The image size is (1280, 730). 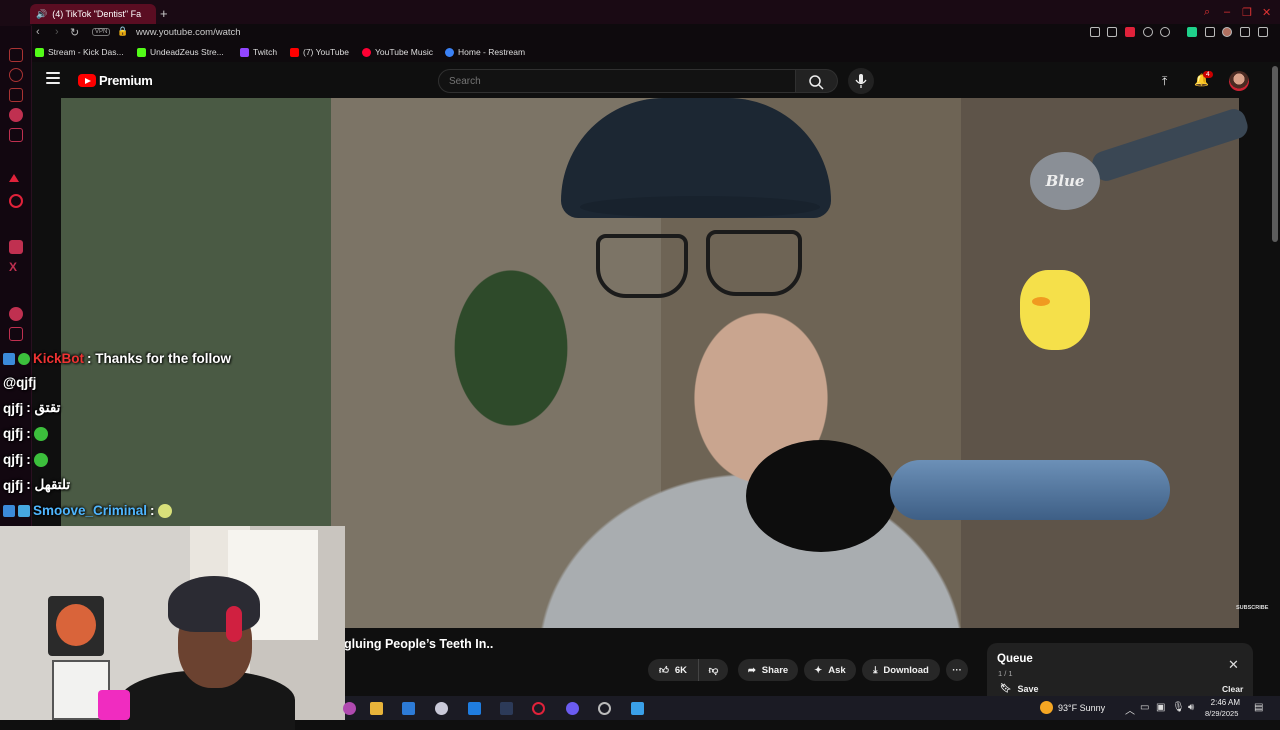 What do you see at coordinates (38, 32) in the screenshot?
I see `back-icon: ‹` at bounding box center [38, 32].